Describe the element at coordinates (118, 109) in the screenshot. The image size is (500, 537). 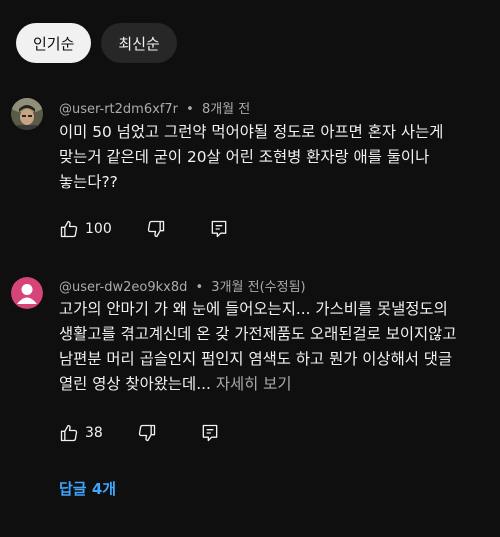
I see `comment-author: @user-rt2dm6xf7r` at that location.